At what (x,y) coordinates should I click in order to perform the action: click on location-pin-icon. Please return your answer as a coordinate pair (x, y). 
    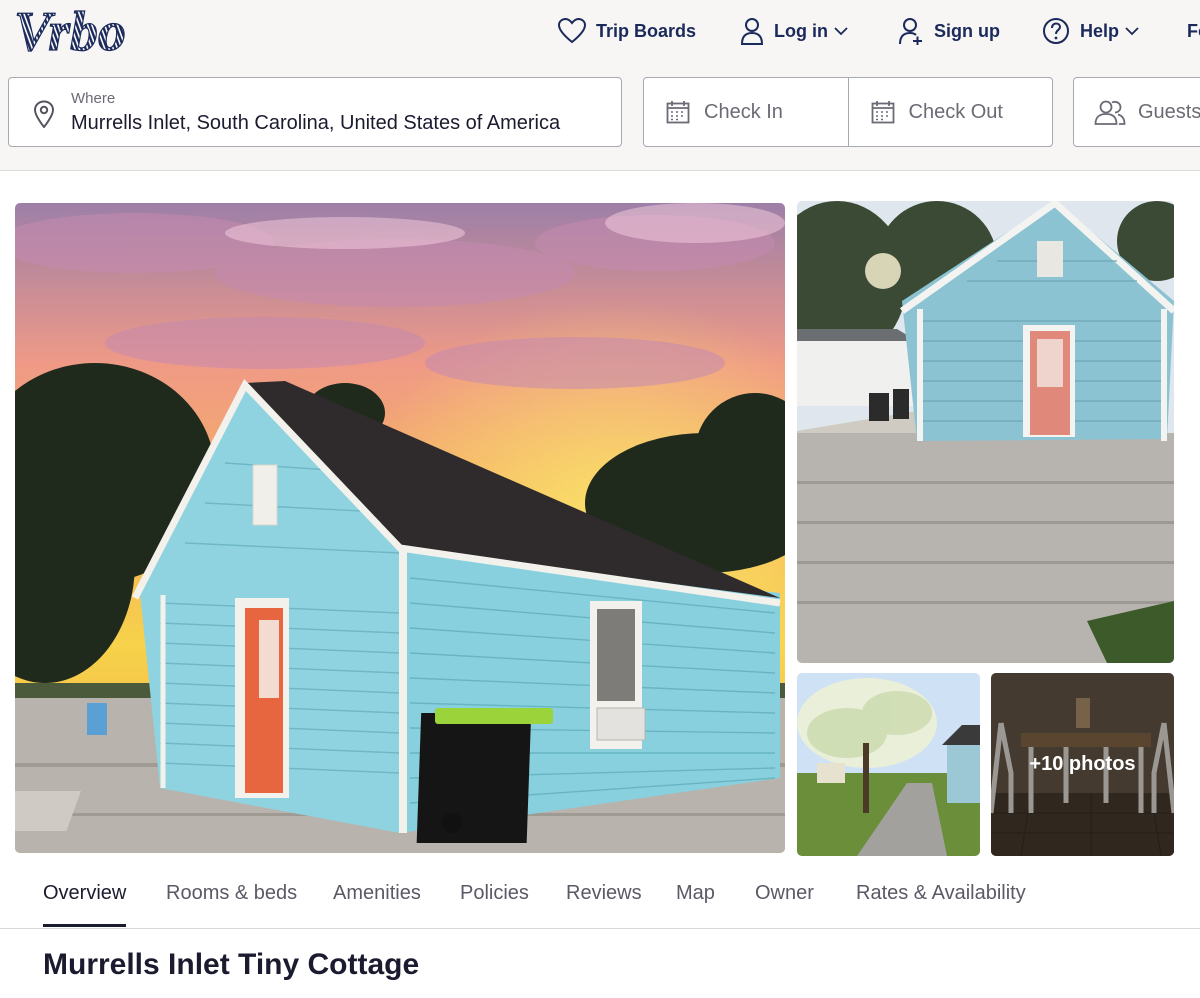
    Looking at the image, I should click on (44, 114).